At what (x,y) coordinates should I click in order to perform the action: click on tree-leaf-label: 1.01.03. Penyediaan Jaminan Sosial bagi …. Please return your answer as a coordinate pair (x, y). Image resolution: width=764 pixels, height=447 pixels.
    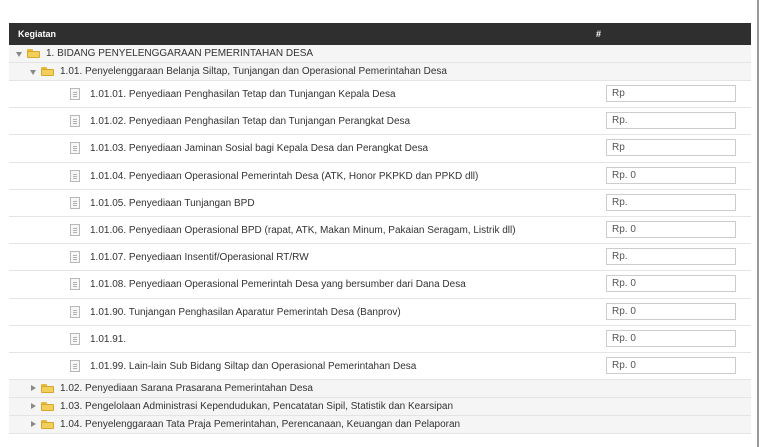
    Looking at the image, I should click on (259, 149).